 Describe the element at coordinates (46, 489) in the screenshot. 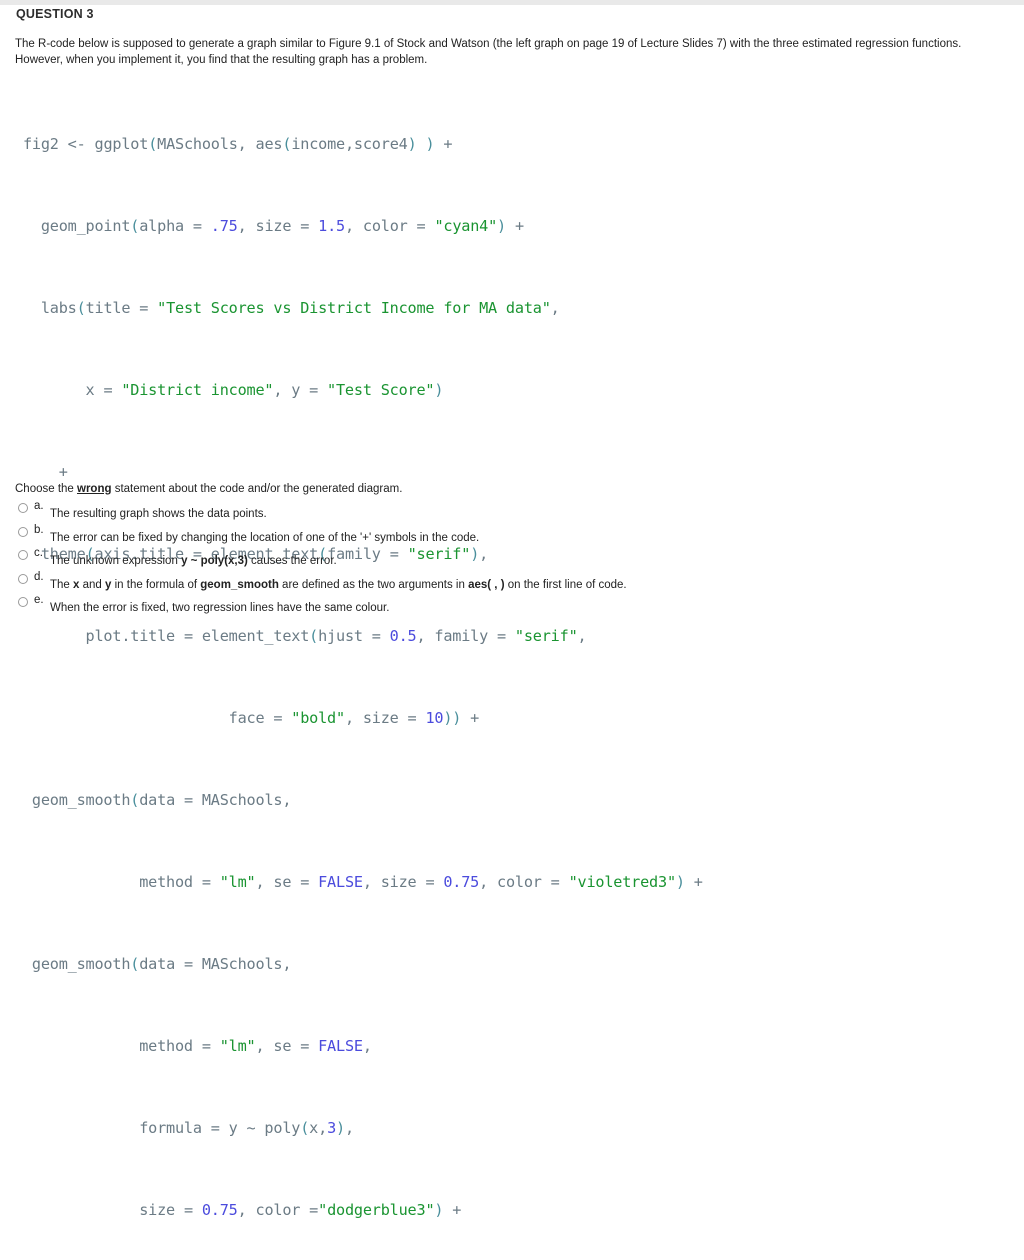

I see `prompt-text-before: Choose the` at that location.